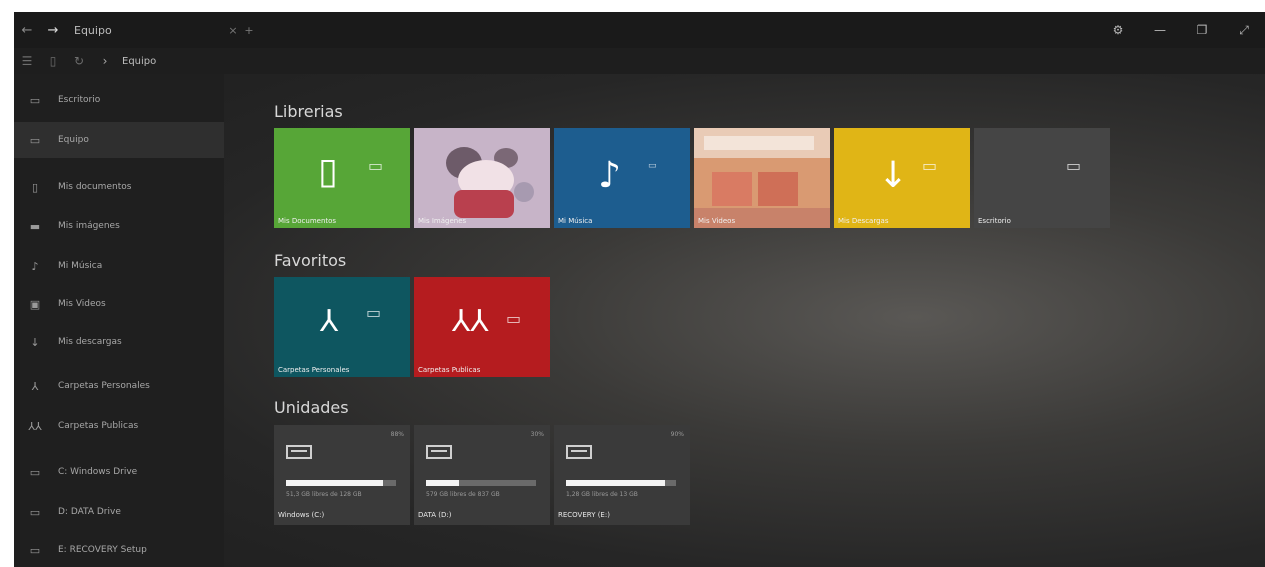 The height and width of the screenshot is (567, 1265). Describe the element at coordinates (35, 100) in the screenshot. I see `desktop-icon: ▭` at that location.